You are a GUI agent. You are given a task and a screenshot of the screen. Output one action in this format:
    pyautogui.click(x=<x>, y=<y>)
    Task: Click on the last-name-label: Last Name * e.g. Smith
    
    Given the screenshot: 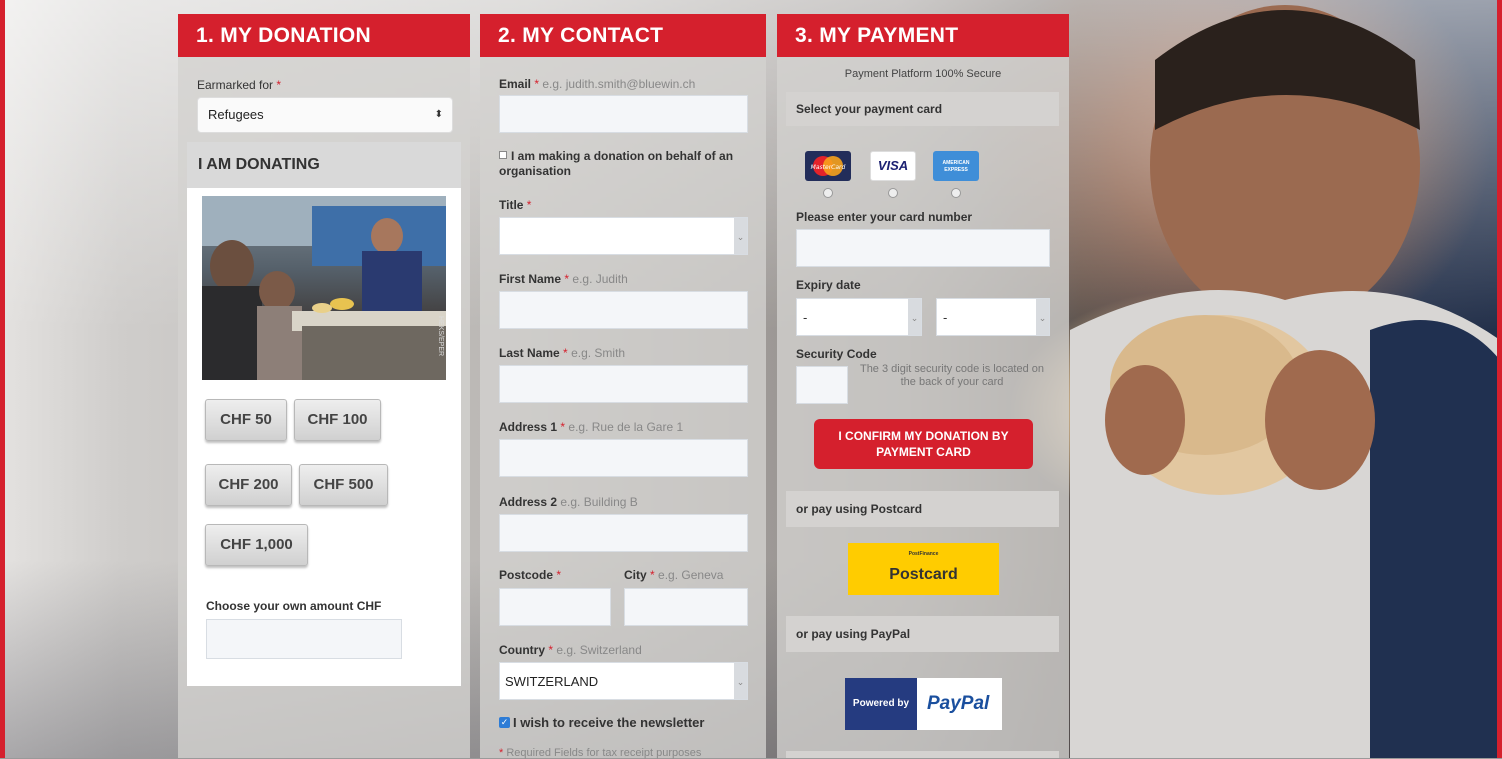 What is the action you would take?
    pyautogui.click(x=562, y=353)
    